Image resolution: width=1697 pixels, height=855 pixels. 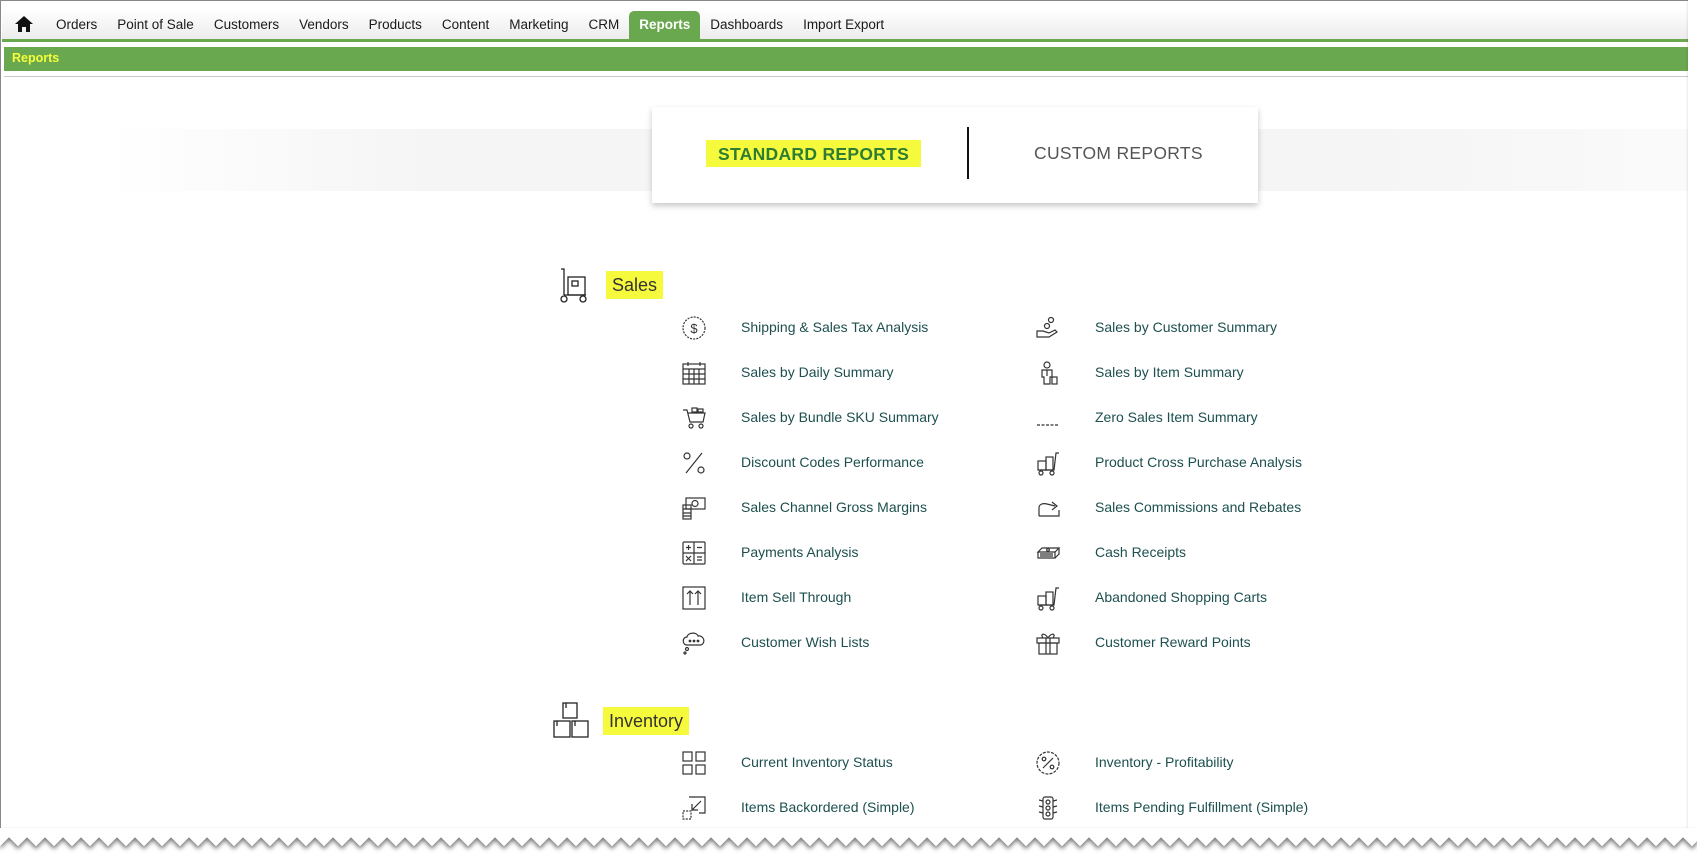 What do you see at coordinates (1198, 462) in the screenshot?
I see `report-label: Product Cross Purchase Analysis` at bounding box center [1198, 462].